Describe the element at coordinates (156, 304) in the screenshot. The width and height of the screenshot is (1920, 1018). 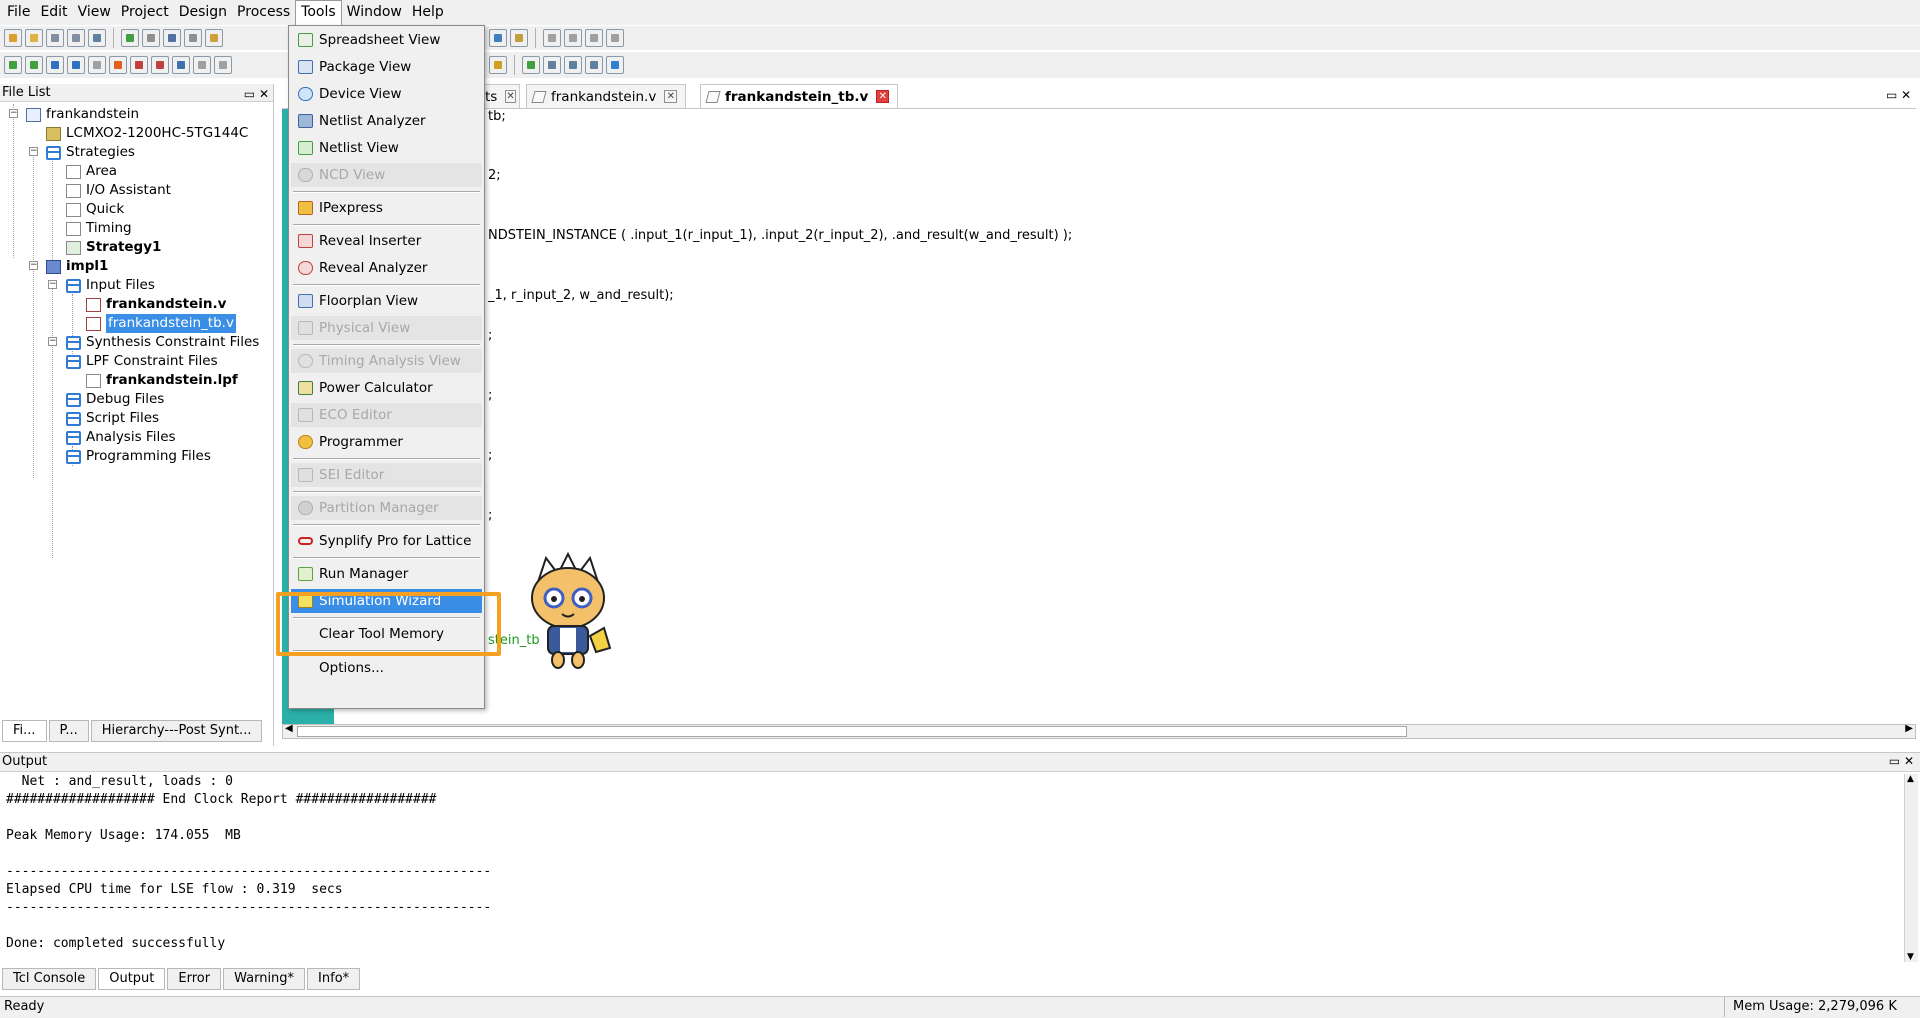
I see `tree-item-frankandstein-v: frankandstein.v` at that location.